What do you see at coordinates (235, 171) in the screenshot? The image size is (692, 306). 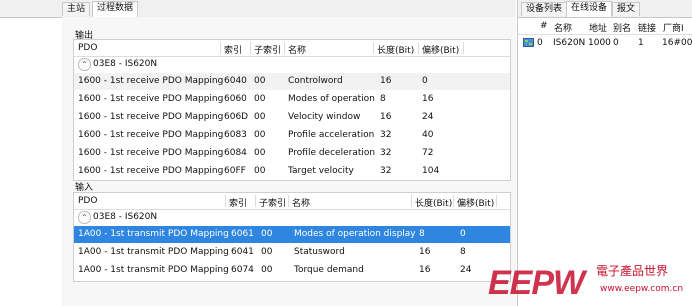 I see `cell-index: 60FF` at bounding box center [235, 171].